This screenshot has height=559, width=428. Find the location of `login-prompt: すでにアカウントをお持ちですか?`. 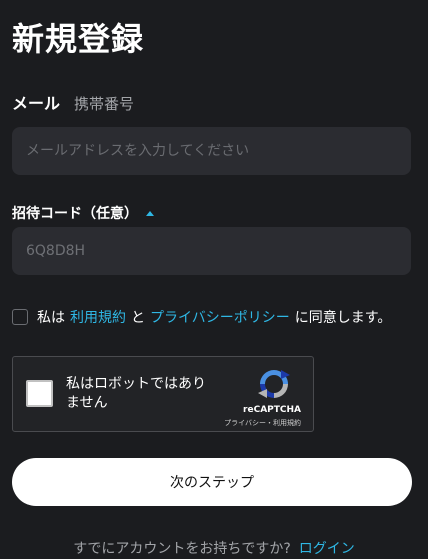

login-prompt: すでにアカウントをお持ちですか? is located at coordinates (182, 549).